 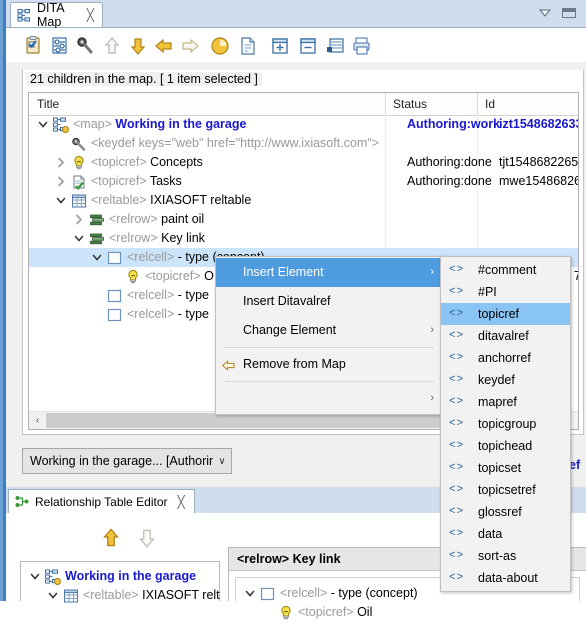 What do you see at coordinates (229, 364) in the screenshot?
I see `remove-arrow-icon` at bounding box center [229, 364].